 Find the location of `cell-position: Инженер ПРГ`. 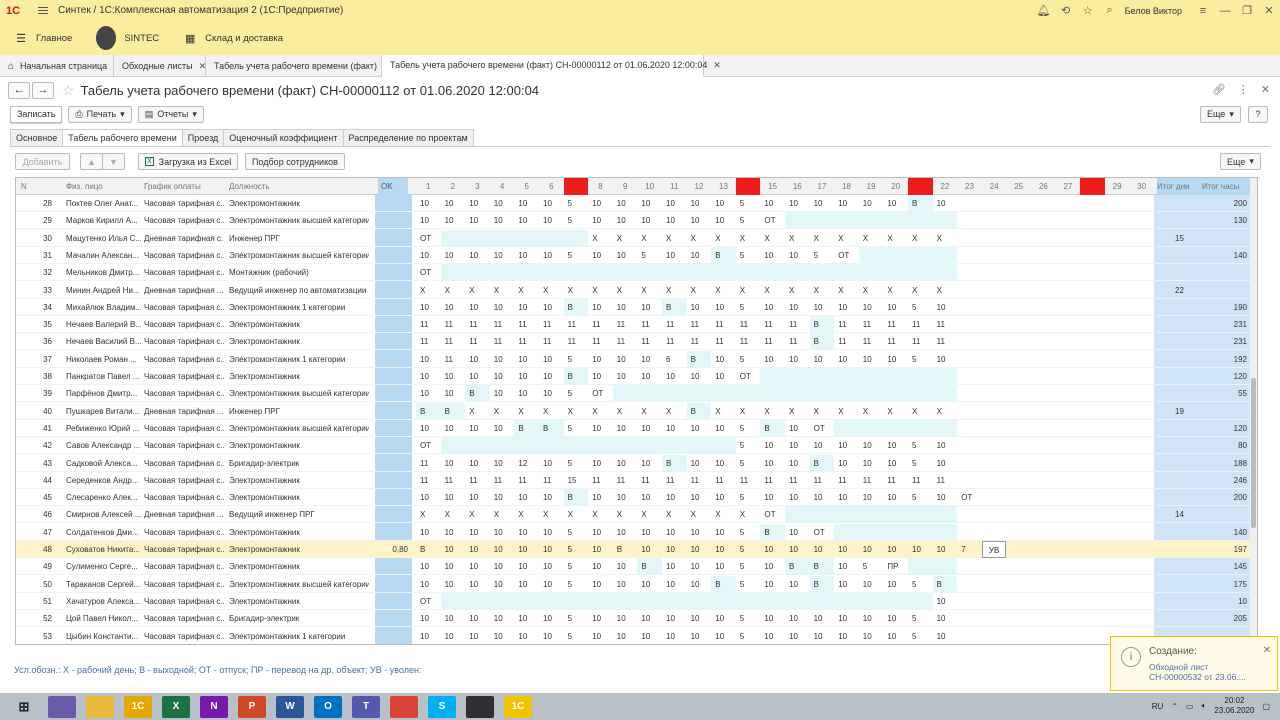

cell-position: Инженер ПРГ is located at coordinates (299, 411).